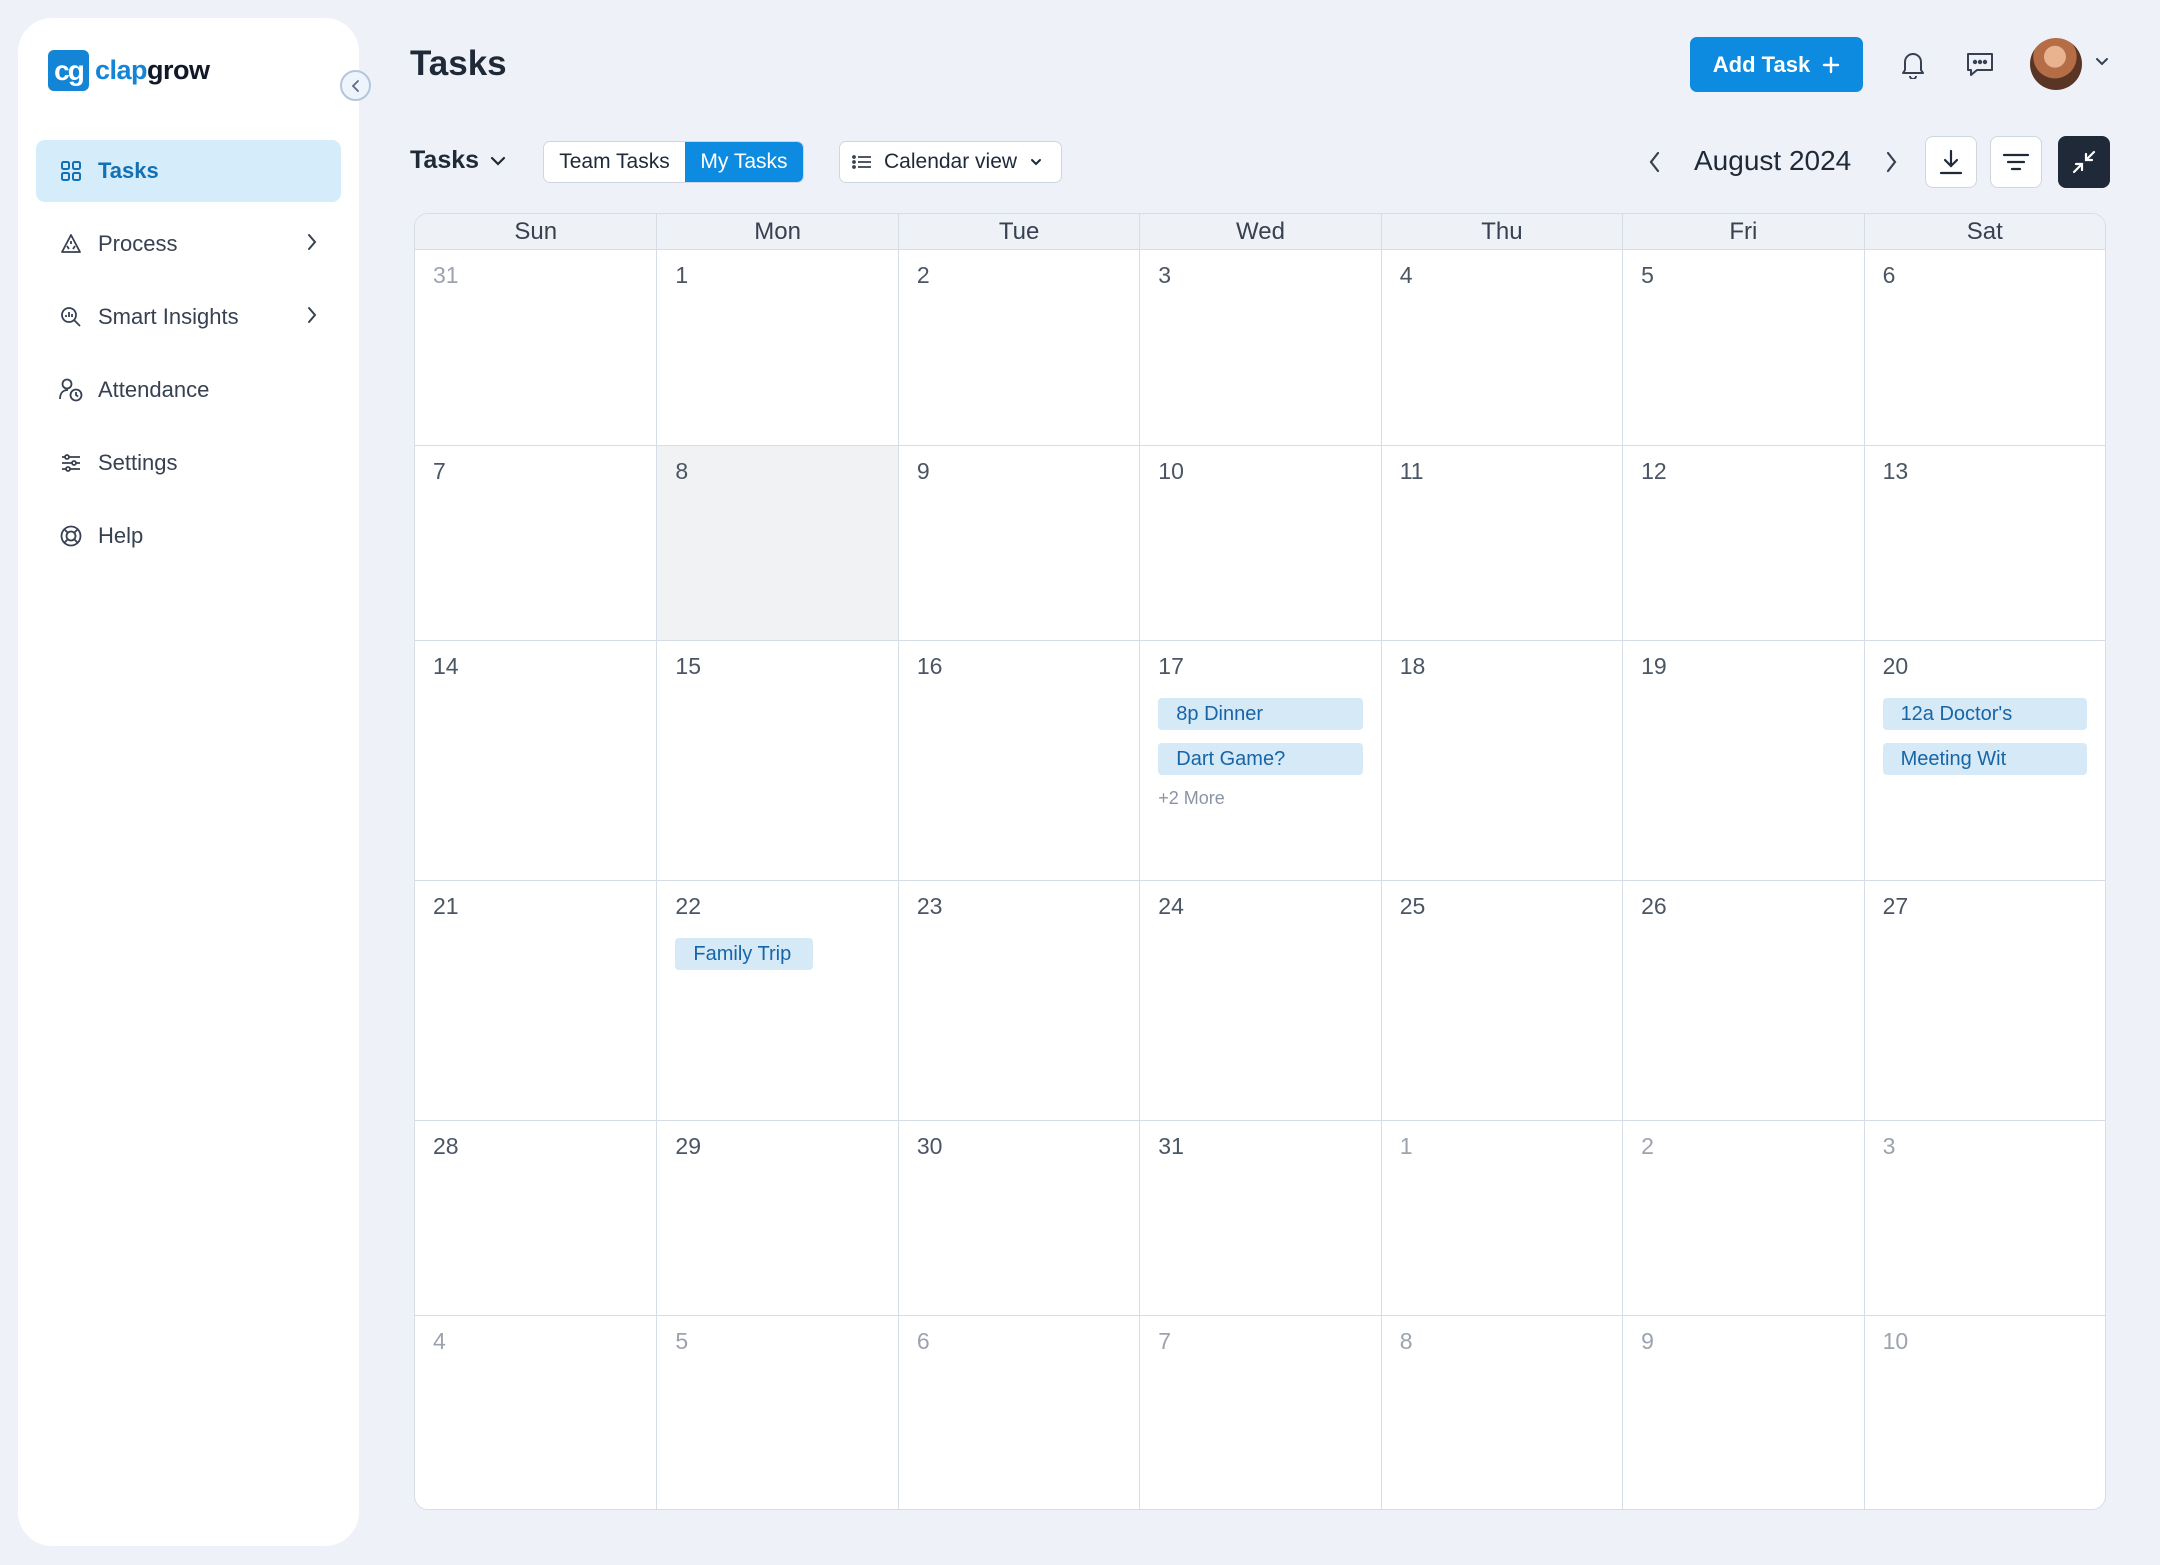  I want to click on previous-month-button, so click(1655, 162).